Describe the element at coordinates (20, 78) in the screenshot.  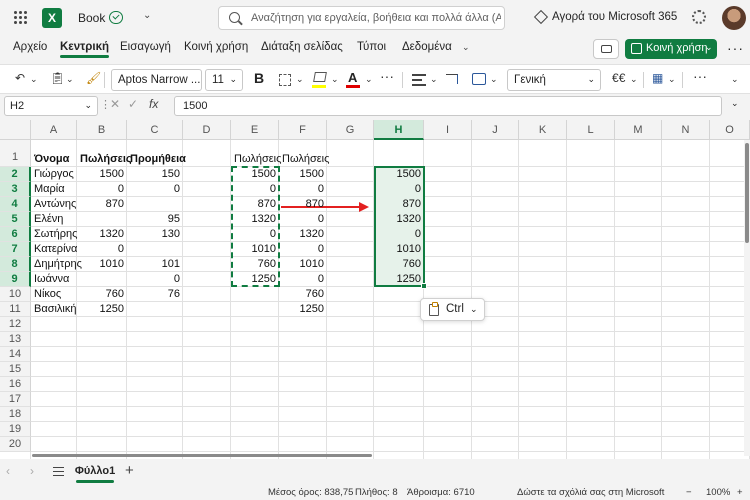
I see `undo-icon: ↶` at that location.